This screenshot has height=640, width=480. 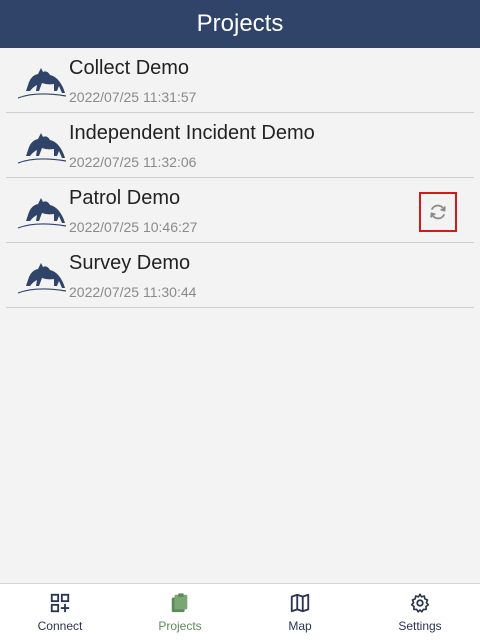 I want to click on project-row: Patrol Demo 2022/07/25 10:46:27, so click(x=240, y=210).